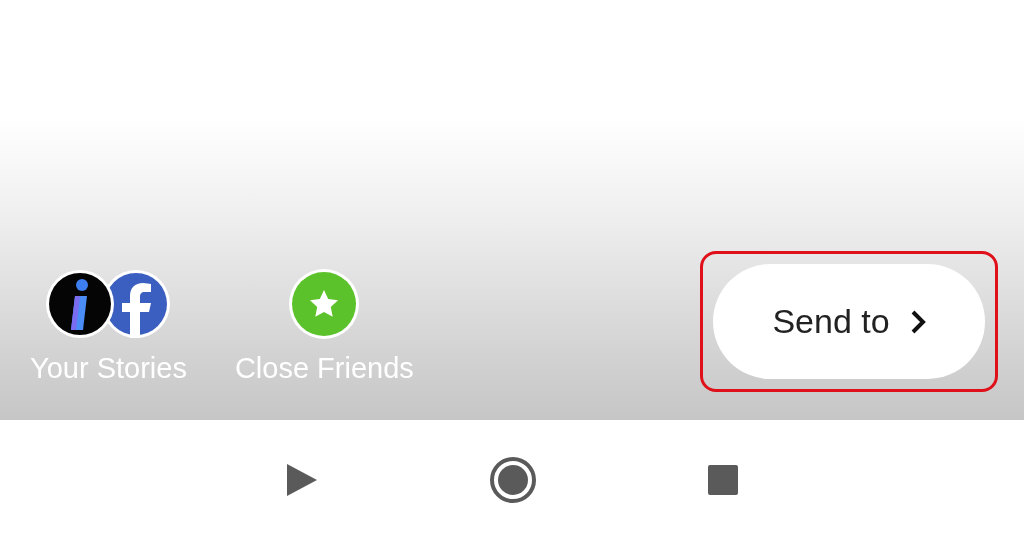 The image size is (1024, 546). Describe the element at coordinates (723, 480) in the screenshot. I see `stop-button` at that location.